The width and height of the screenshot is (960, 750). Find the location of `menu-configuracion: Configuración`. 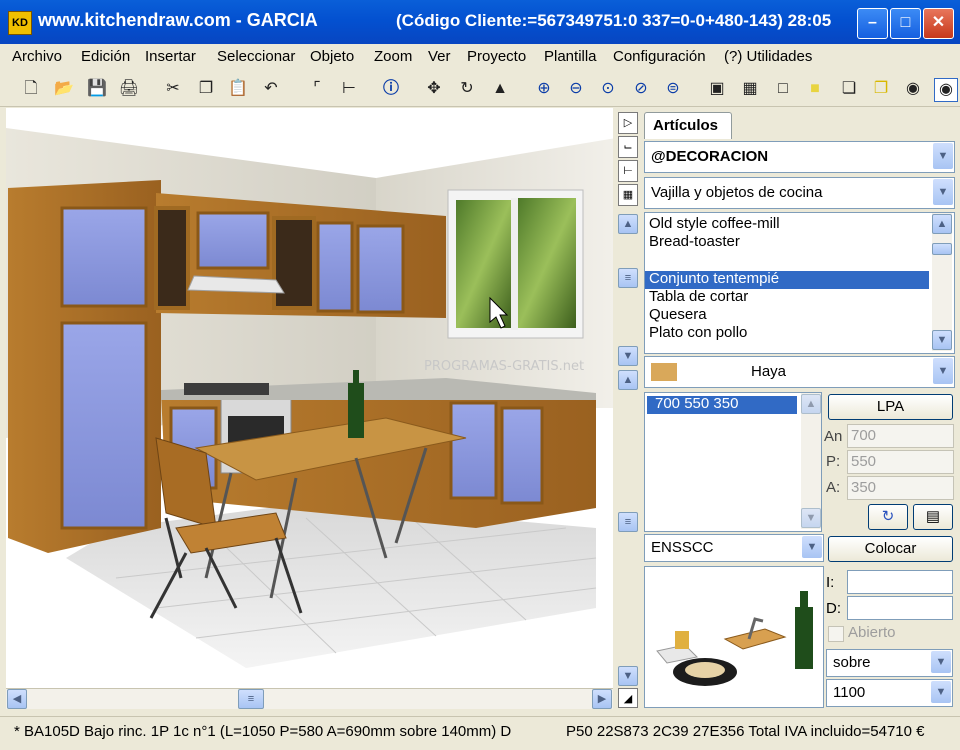

menu-configuracion: Configuración is located at coordinates (659, 56).